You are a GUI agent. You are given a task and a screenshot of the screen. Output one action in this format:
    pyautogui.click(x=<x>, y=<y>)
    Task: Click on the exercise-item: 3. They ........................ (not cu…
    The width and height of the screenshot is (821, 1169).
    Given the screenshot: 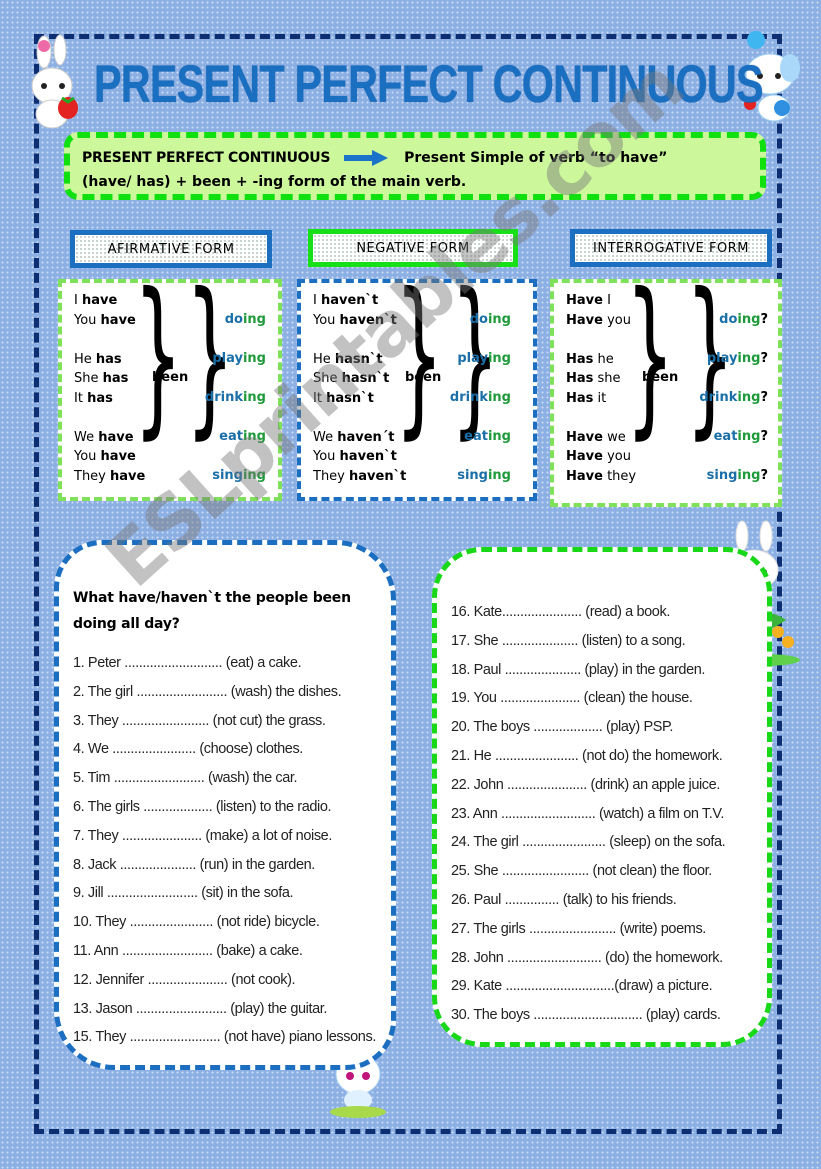 What is the action you would take?
    pyautogui.click(x=199, y=720)
    